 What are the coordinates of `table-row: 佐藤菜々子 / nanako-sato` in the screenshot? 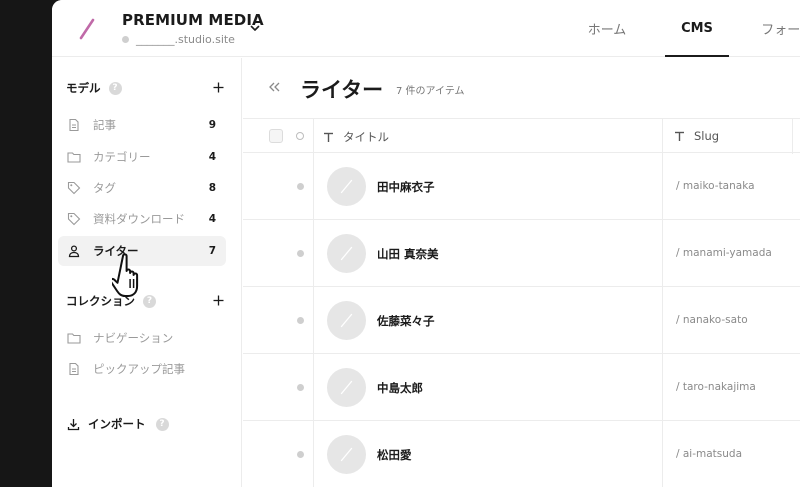 It's located at (521, 320).